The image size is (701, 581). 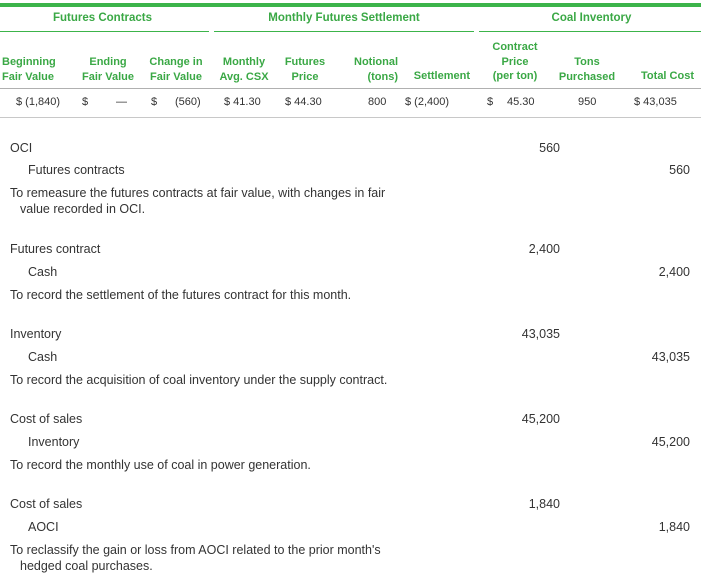 I want to click on col-header-beginning-fv: Beginning Fair Value, so click(x=29, y=69).